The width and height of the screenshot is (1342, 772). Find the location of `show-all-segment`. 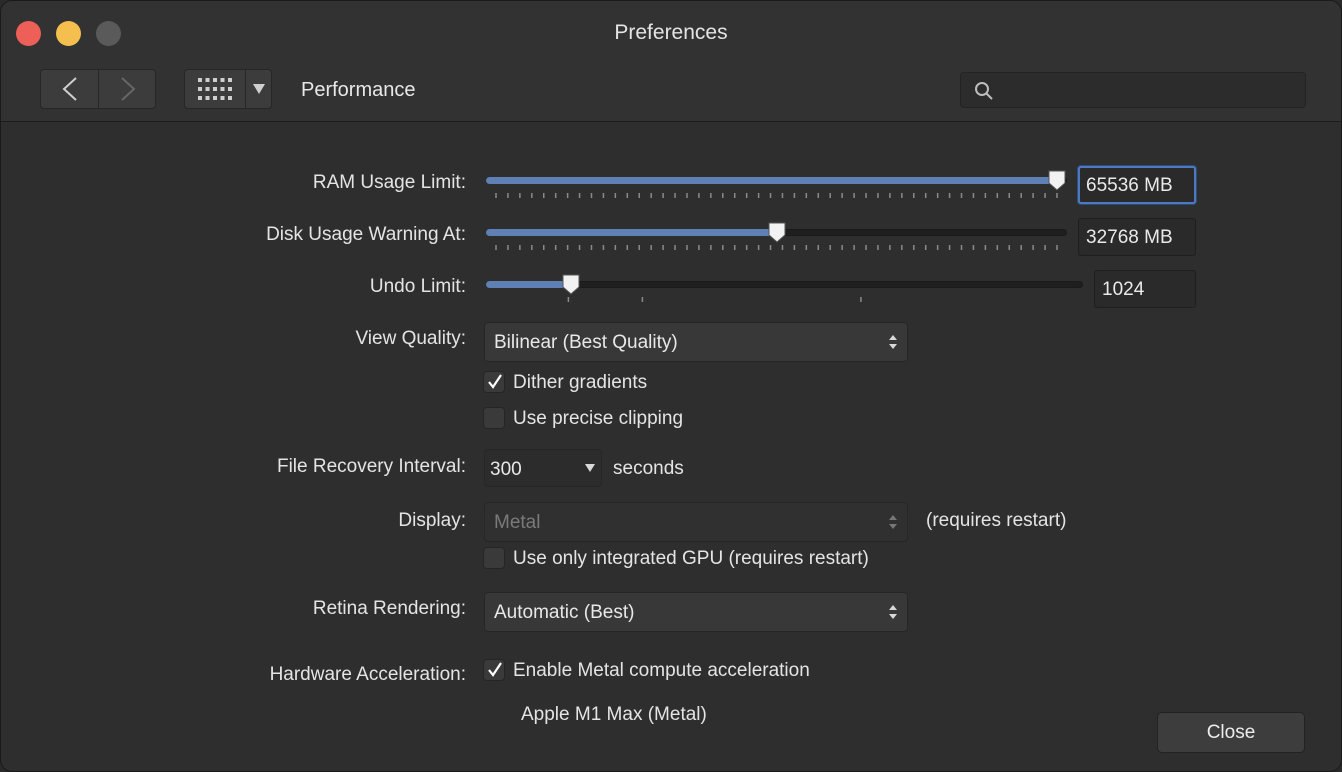

show-all-segment is located at coordinates (228, 89).